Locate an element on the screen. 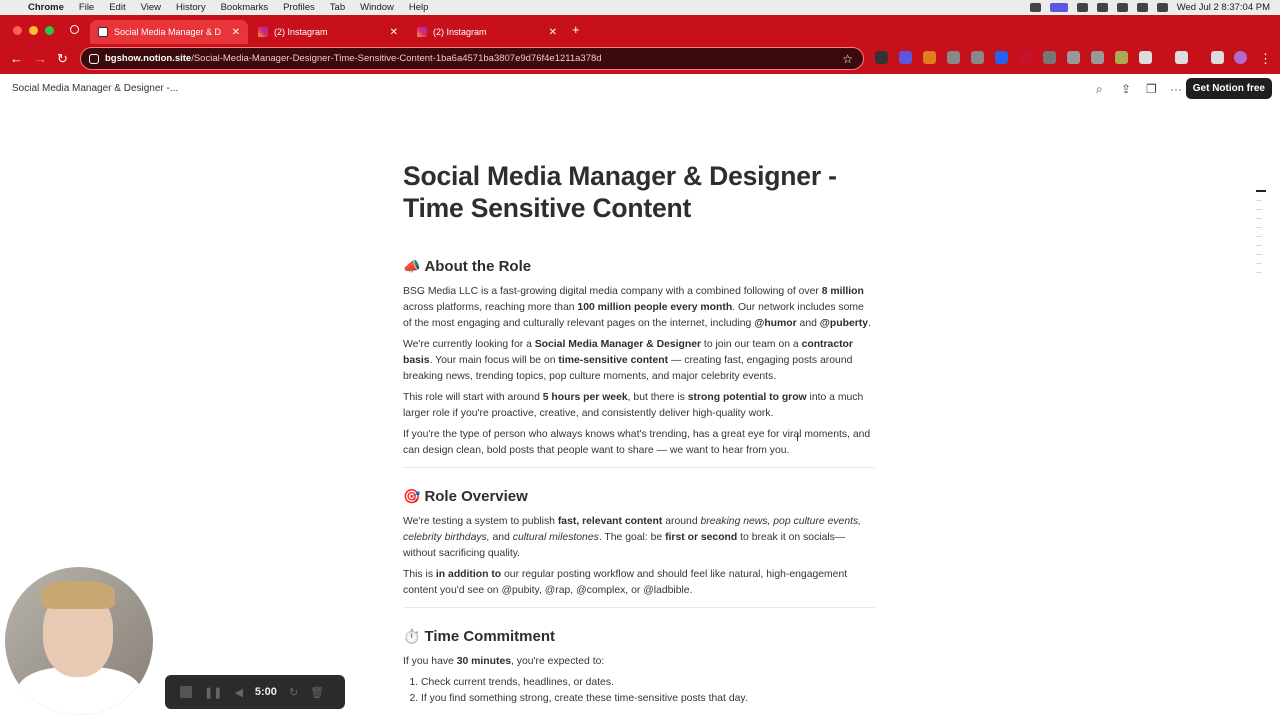 The image size is (1280, 720). duplicate-icon: ❐ is located at coordinates (1151, 89).